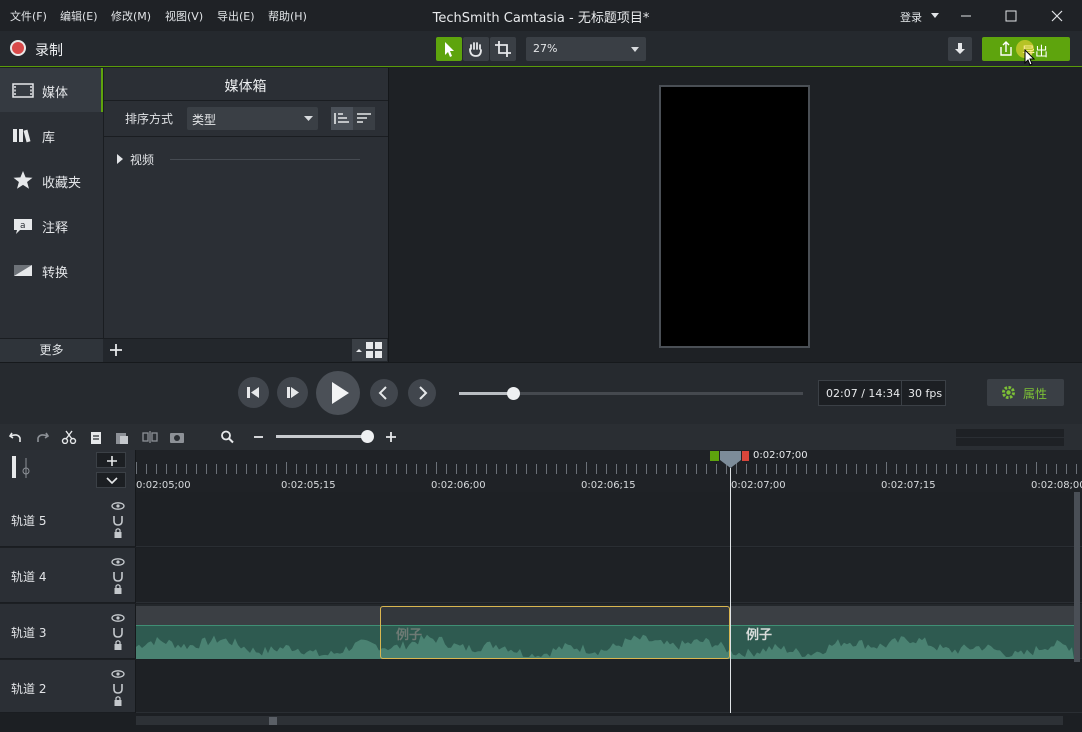 Image resolution: width=1082 pixels, height=732 pixels. What do you see at coordinates (1030, 57) in the screenshot?
I see `mouse-cursor-icon` at bounding box center [1030, 57].